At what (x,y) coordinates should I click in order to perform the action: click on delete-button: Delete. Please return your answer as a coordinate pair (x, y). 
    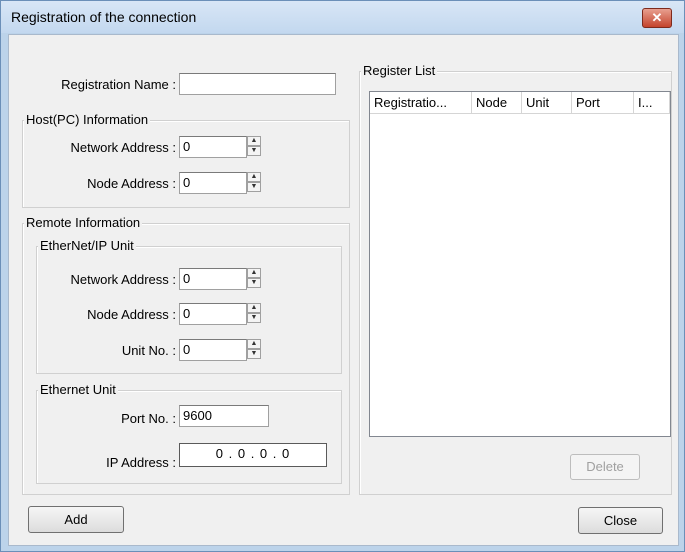
    Looking at the image, I should click on (605, 467).